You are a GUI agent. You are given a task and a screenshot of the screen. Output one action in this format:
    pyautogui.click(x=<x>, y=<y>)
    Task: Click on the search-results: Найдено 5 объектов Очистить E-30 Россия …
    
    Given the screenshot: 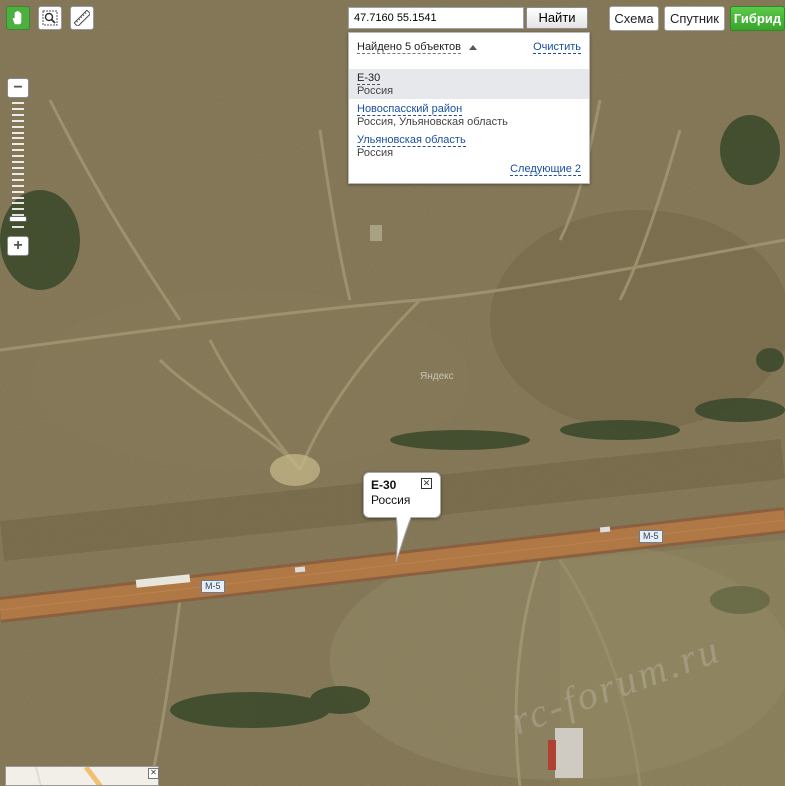 What is the action you would take?
    pyautogui.click(x=469, y=108)
    